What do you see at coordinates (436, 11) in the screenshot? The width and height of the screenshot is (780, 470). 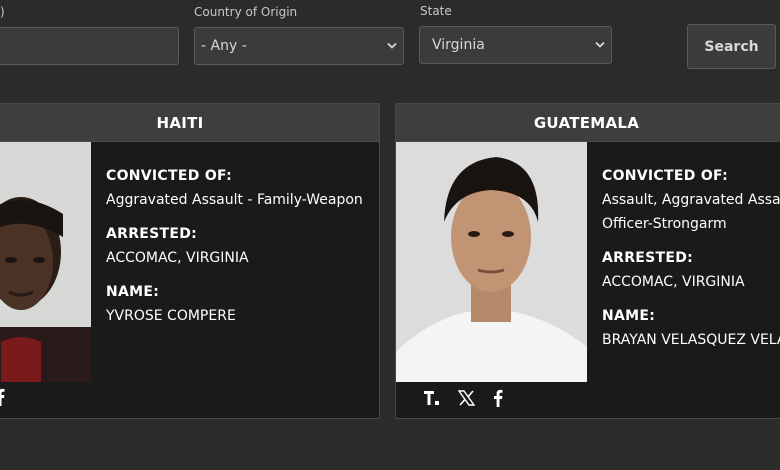 I see `state-label: State` at bounding box center [436, 11].